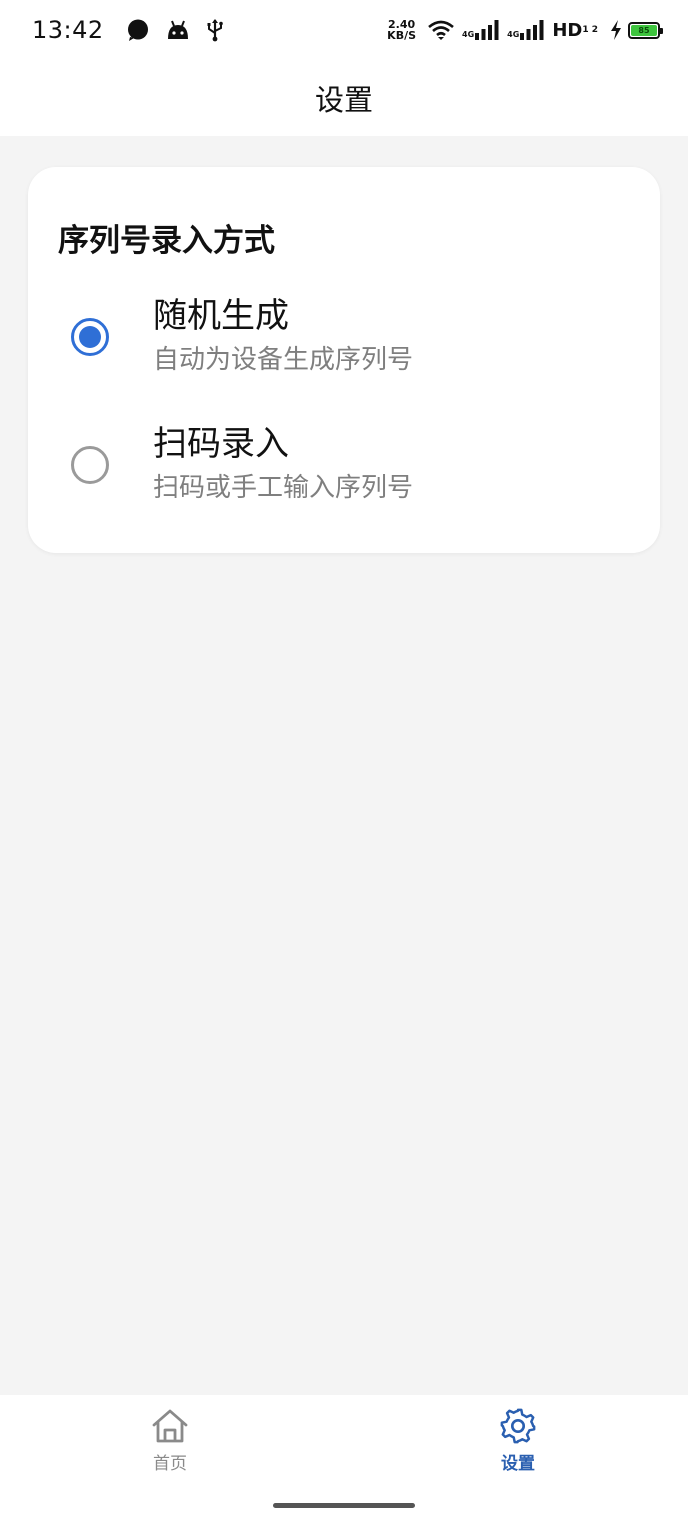  I want to click on network-speed-unit: KB/S, so click(402, 35).